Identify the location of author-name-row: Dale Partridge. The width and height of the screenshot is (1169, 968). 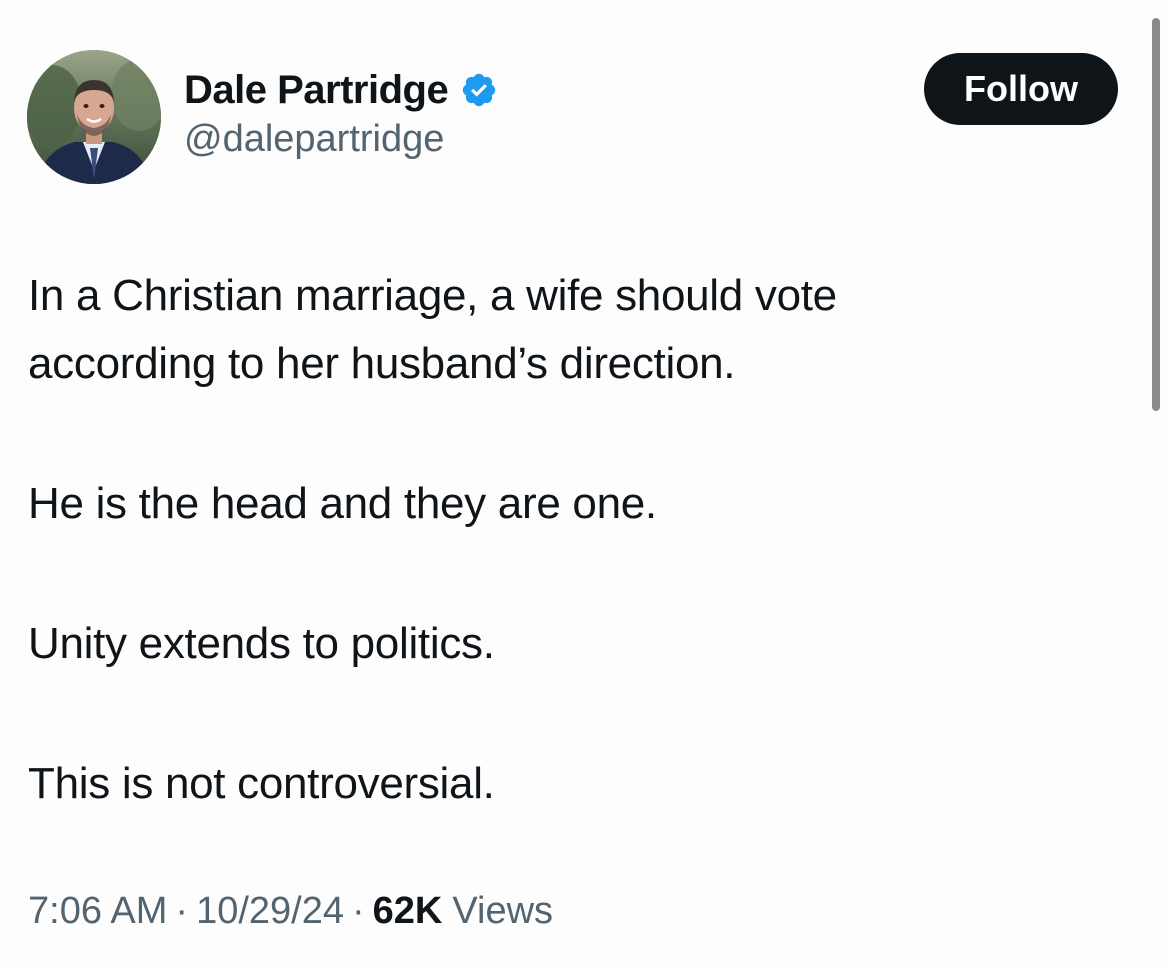
(341, 90).